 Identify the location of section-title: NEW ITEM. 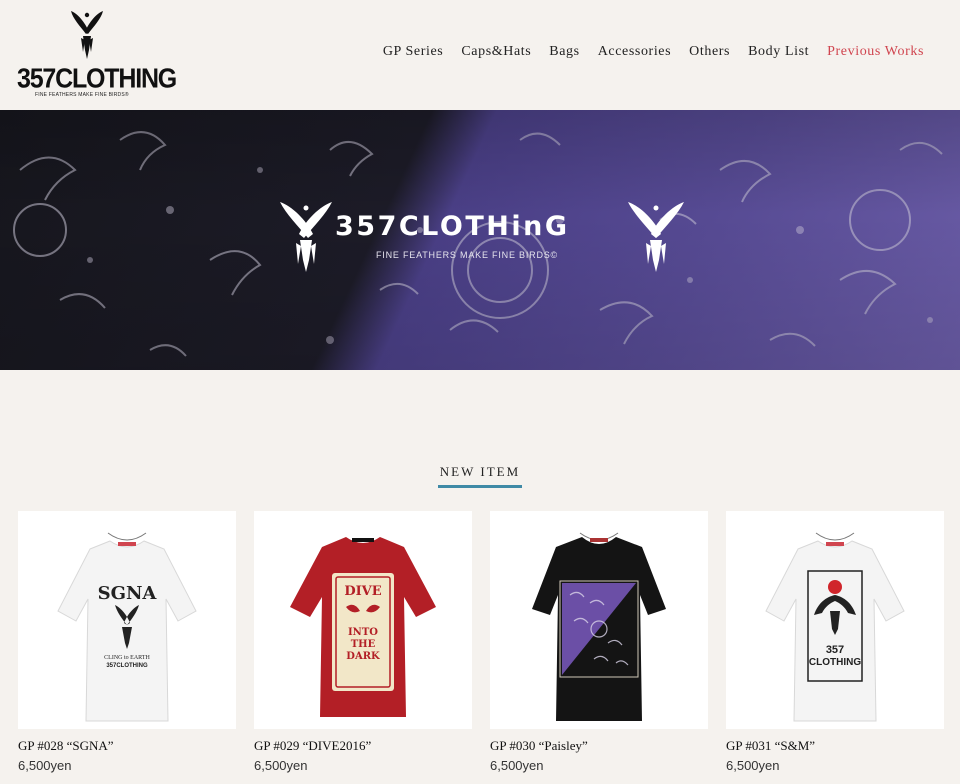
(480, 476).